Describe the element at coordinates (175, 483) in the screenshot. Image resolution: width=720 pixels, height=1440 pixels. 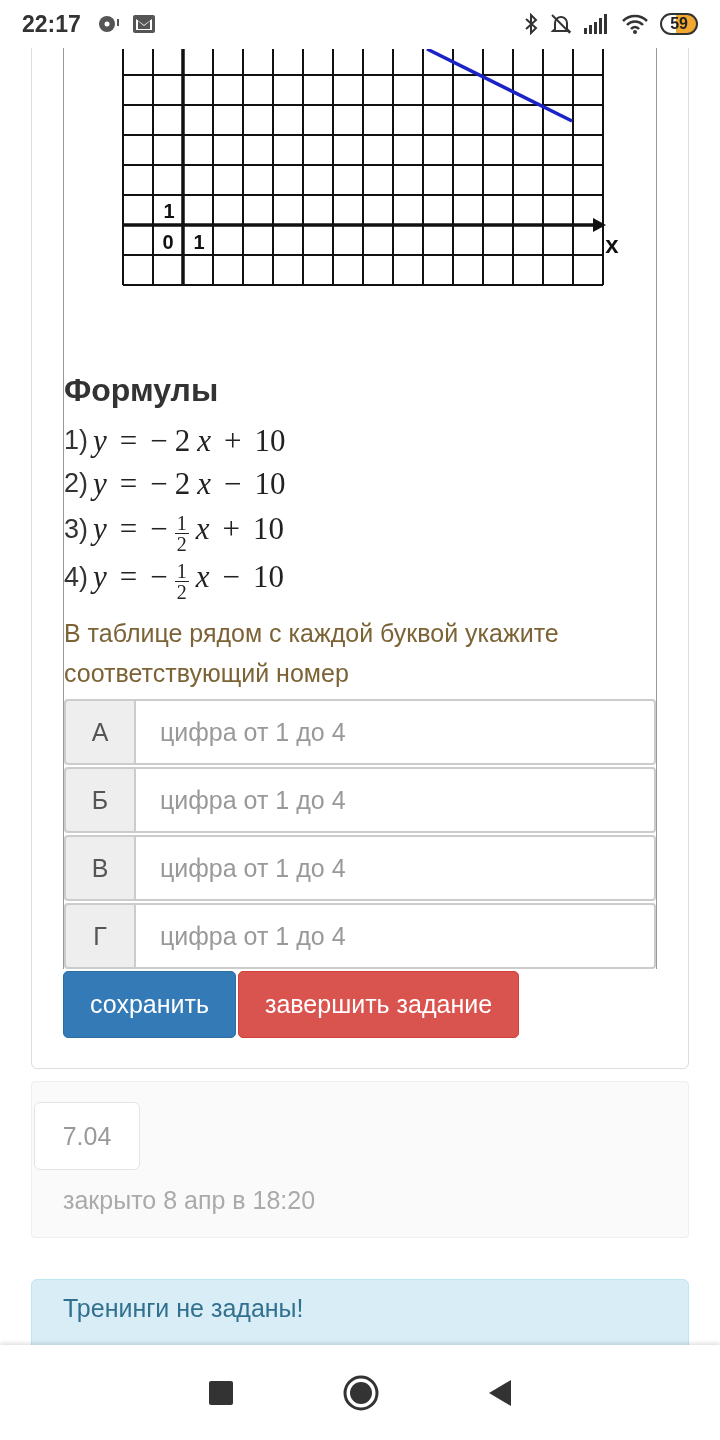
I see `formula: 2) y = − 2 x − 10` at that location.